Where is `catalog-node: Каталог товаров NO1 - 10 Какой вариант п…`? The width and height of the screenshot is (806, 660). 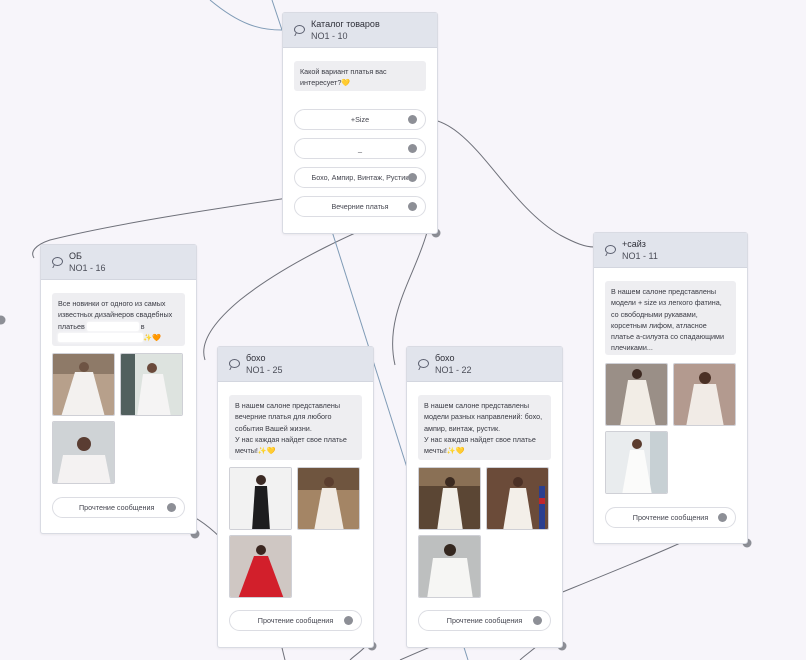
catalog-node: Каталог товаров NO1 - 10 Какой вариант п… is located at coordinates (360, 123).